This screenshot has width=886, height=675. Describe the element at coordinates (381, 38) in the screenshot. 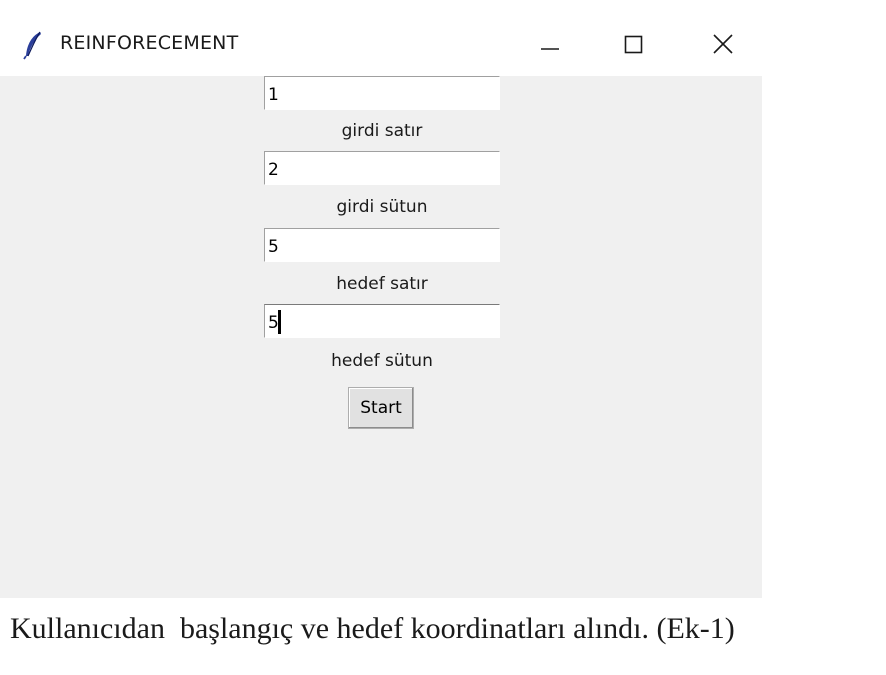

I see `title-bar: REINFORECEMENT` at that location.